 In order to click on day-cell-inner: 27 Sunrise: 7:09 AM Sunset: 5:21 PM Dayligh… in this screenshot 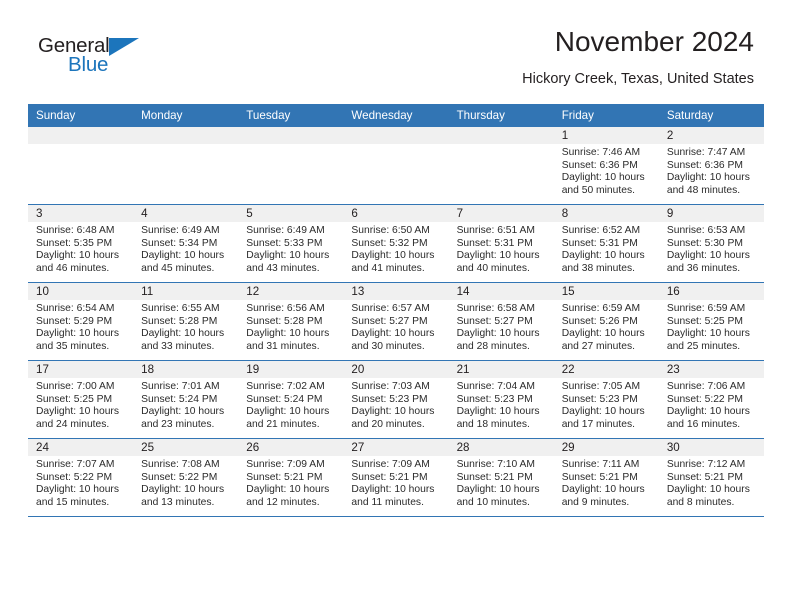, I will do `click(396, 477)`.